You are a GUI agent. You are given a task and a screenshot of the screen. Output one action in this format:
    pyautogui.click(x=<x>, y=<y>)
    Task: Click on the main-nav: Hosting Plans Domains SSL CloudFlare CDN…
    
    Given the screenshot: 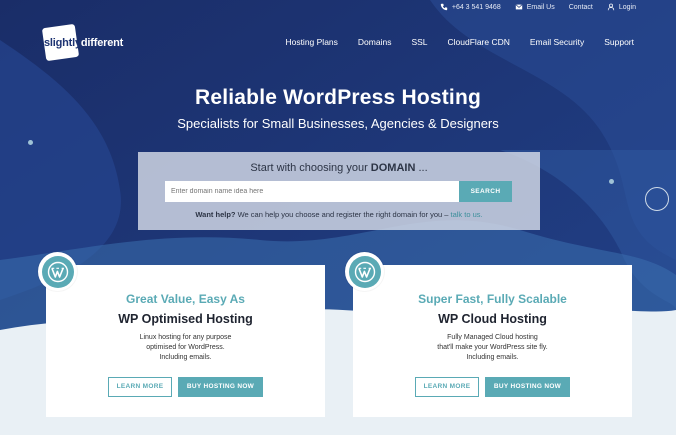 What is the action you would take?
    pyautogui.click(x=459, y=42)
    